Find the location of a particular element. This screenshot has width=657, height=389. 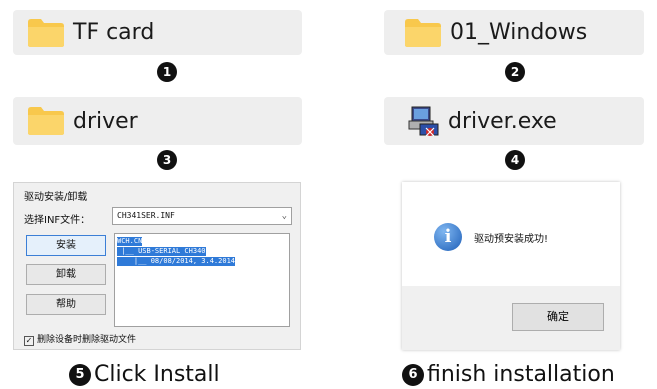

inf-select-value: CH341SER.INF is located at coordinates (146, 215).